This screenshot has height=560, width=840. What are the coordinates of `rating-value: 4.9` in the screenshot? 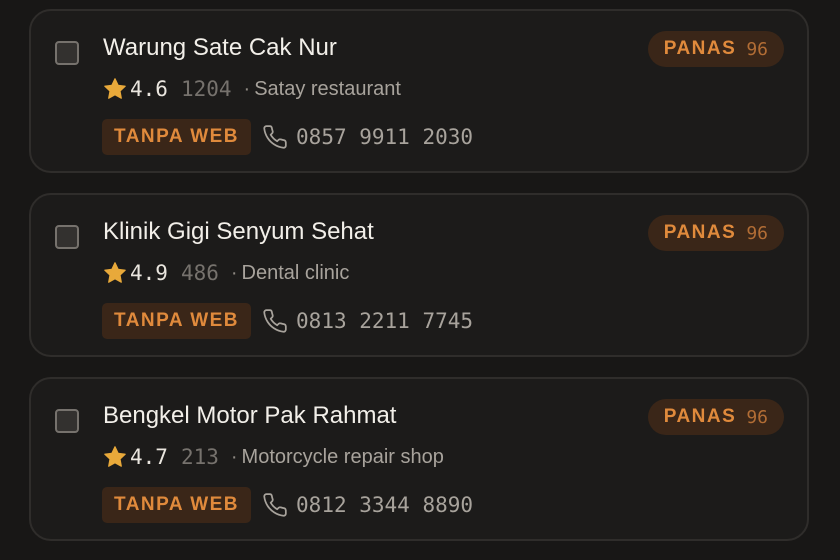 It's located at (149, 273).